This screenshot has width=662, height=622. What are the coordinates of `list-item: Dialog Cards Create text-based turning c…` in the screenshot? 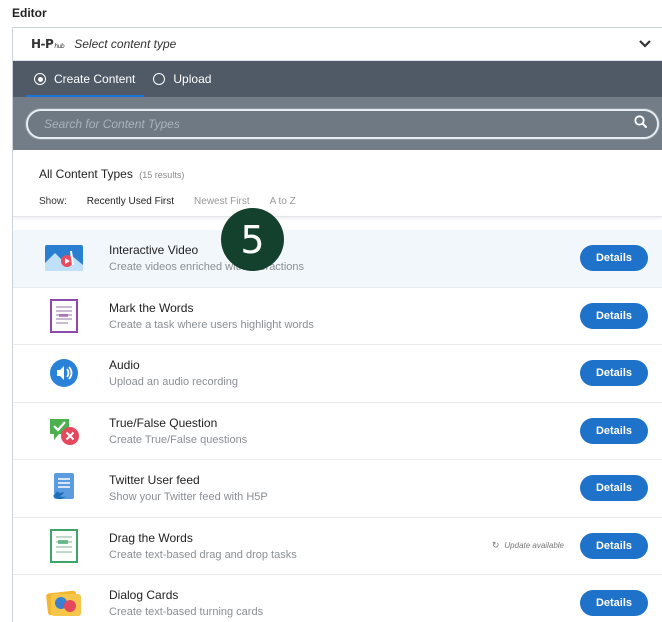 It's located at (337, 598).